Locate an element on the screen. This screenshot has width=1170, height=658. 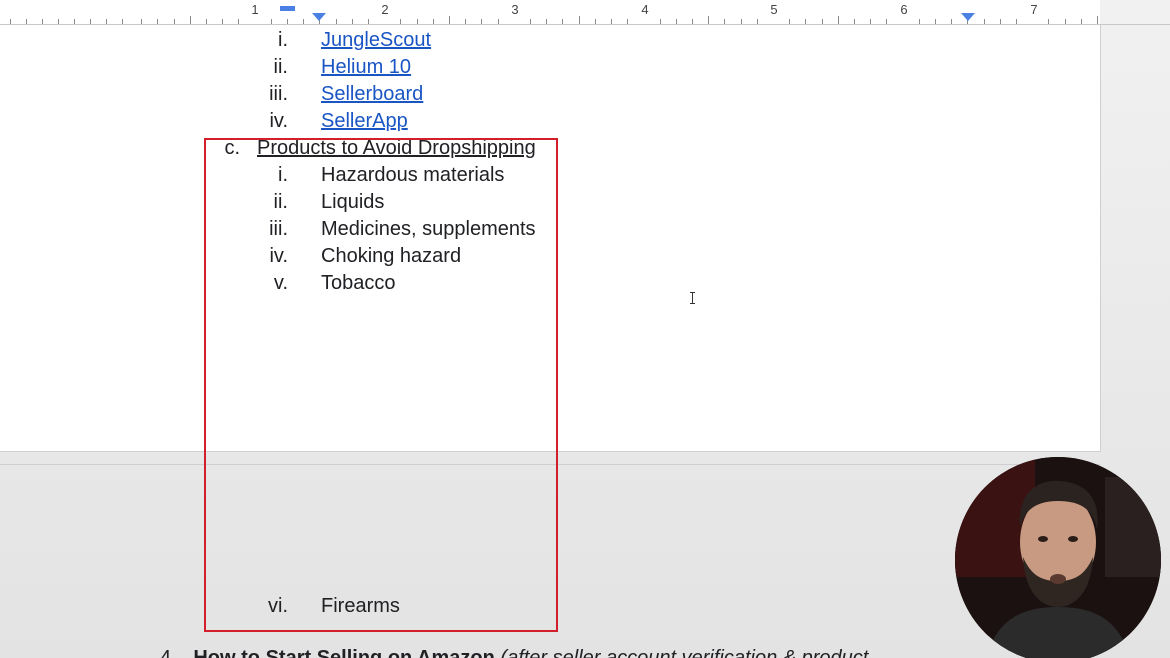
link-junglescout: JungleScout is located at coordinates (376, 40).